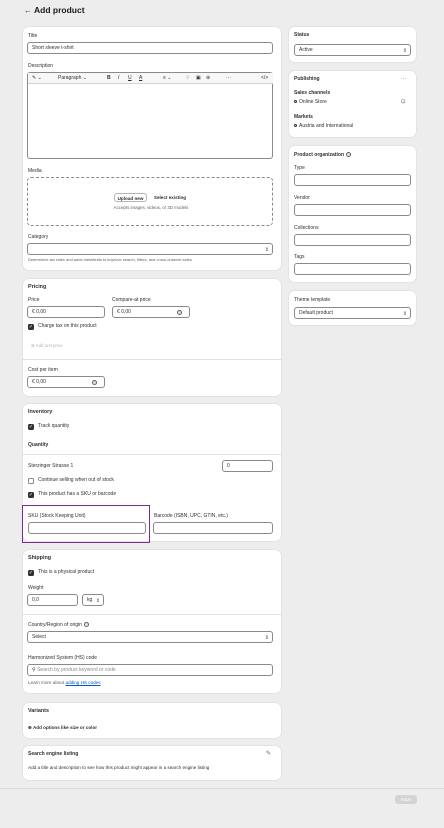  Describe the element at coordinates (31, 427) in the screenshot. I see `track-quantity-checkbox: ✓` at that location.